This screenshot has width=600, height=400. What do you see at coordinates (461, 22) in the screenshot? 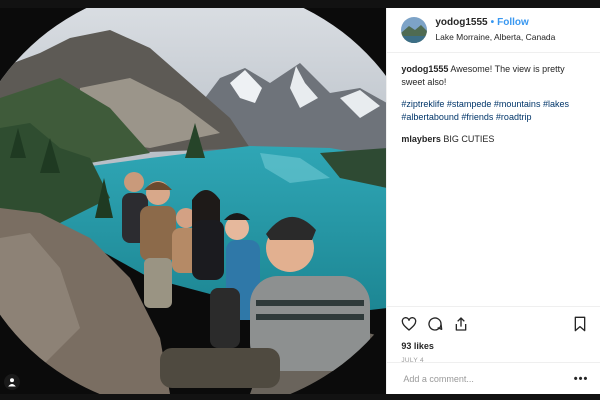
I see `username-link: yodog1555` at bounding box center [461, 22].